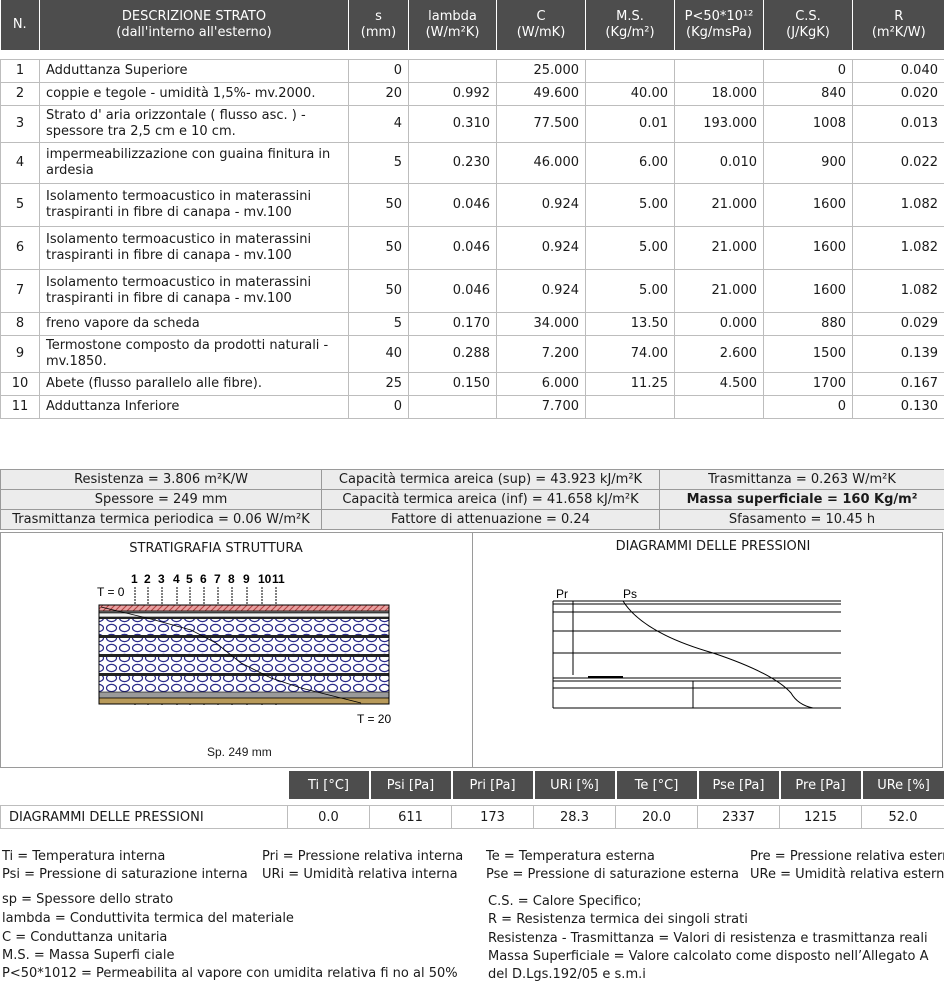 The width and height of the screenshot is (944, 984). I want to click on pr-label: Pr, so click(562, 594).